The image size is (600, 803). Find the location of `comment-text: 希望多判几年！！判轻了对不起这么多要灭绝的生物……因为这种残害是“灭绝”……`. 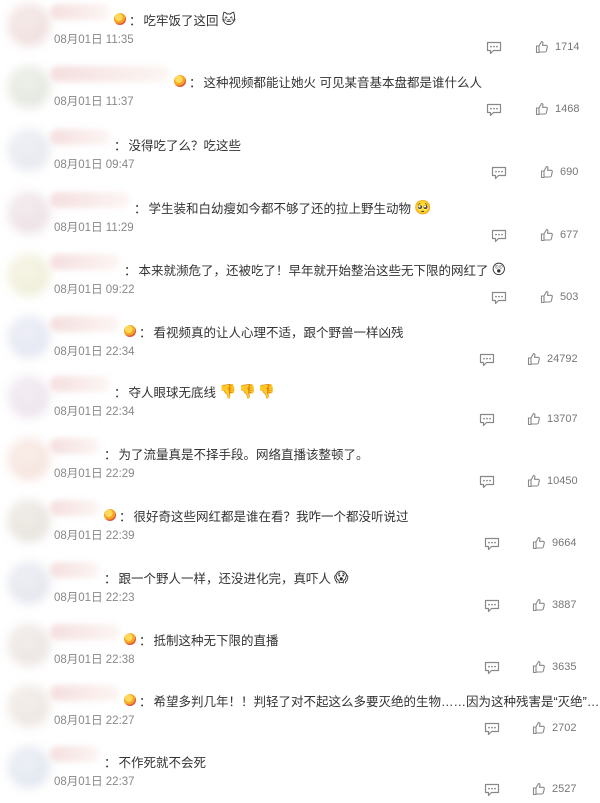

comment-text: 希望多判几年！！判轻了对不起这么多要灭绝的生物……因为这种残害是“灭绝”…… is located at coordinates (376, 701).